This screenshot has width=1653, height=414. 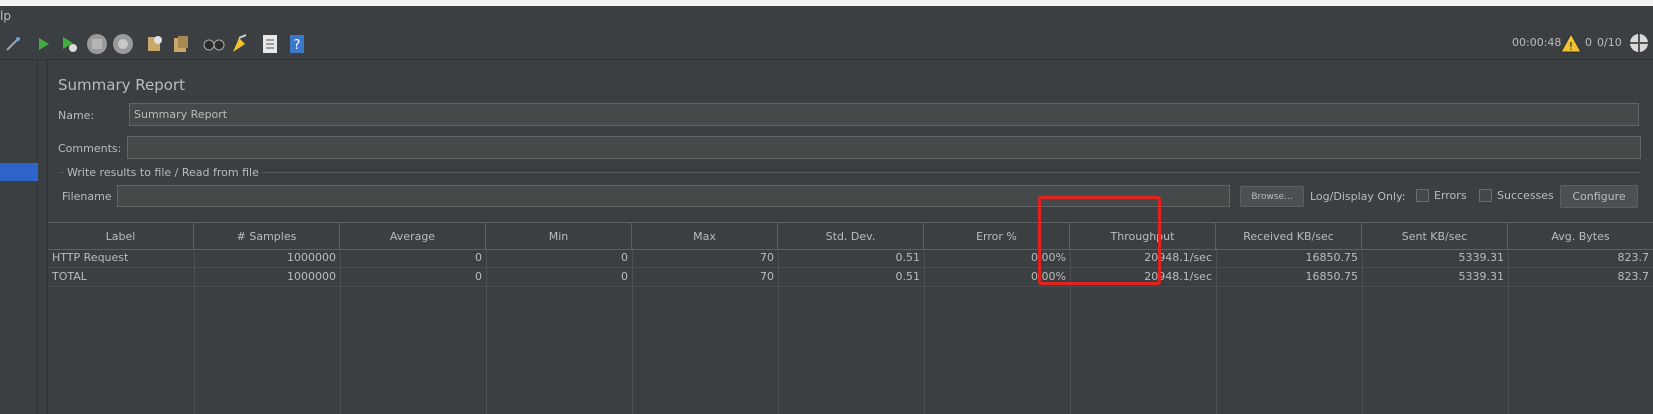 I want to click on successes-label: Successes, so click(x=1525, y=195).